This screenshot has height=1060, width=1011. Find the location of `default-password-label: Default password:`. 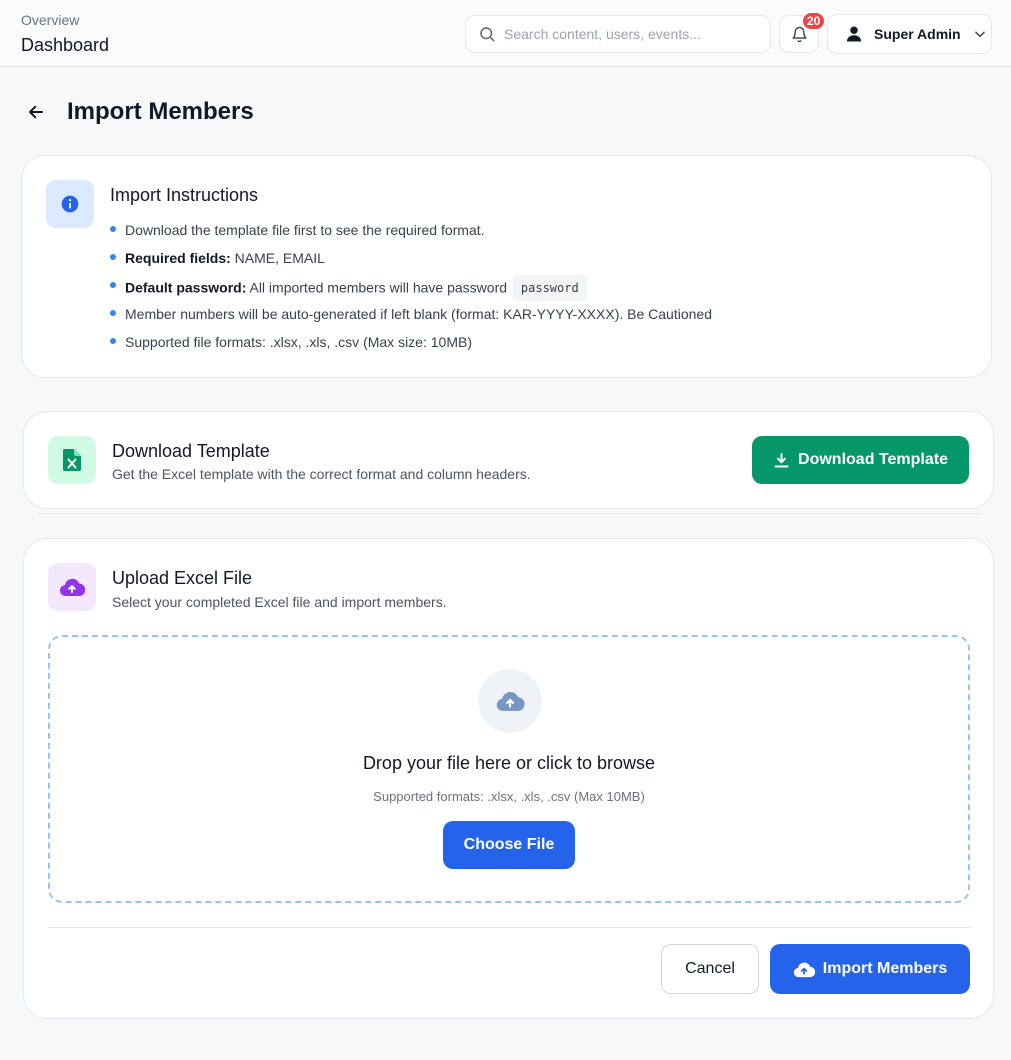

default-password-label: Default password: is located at coordinates (186, 287).